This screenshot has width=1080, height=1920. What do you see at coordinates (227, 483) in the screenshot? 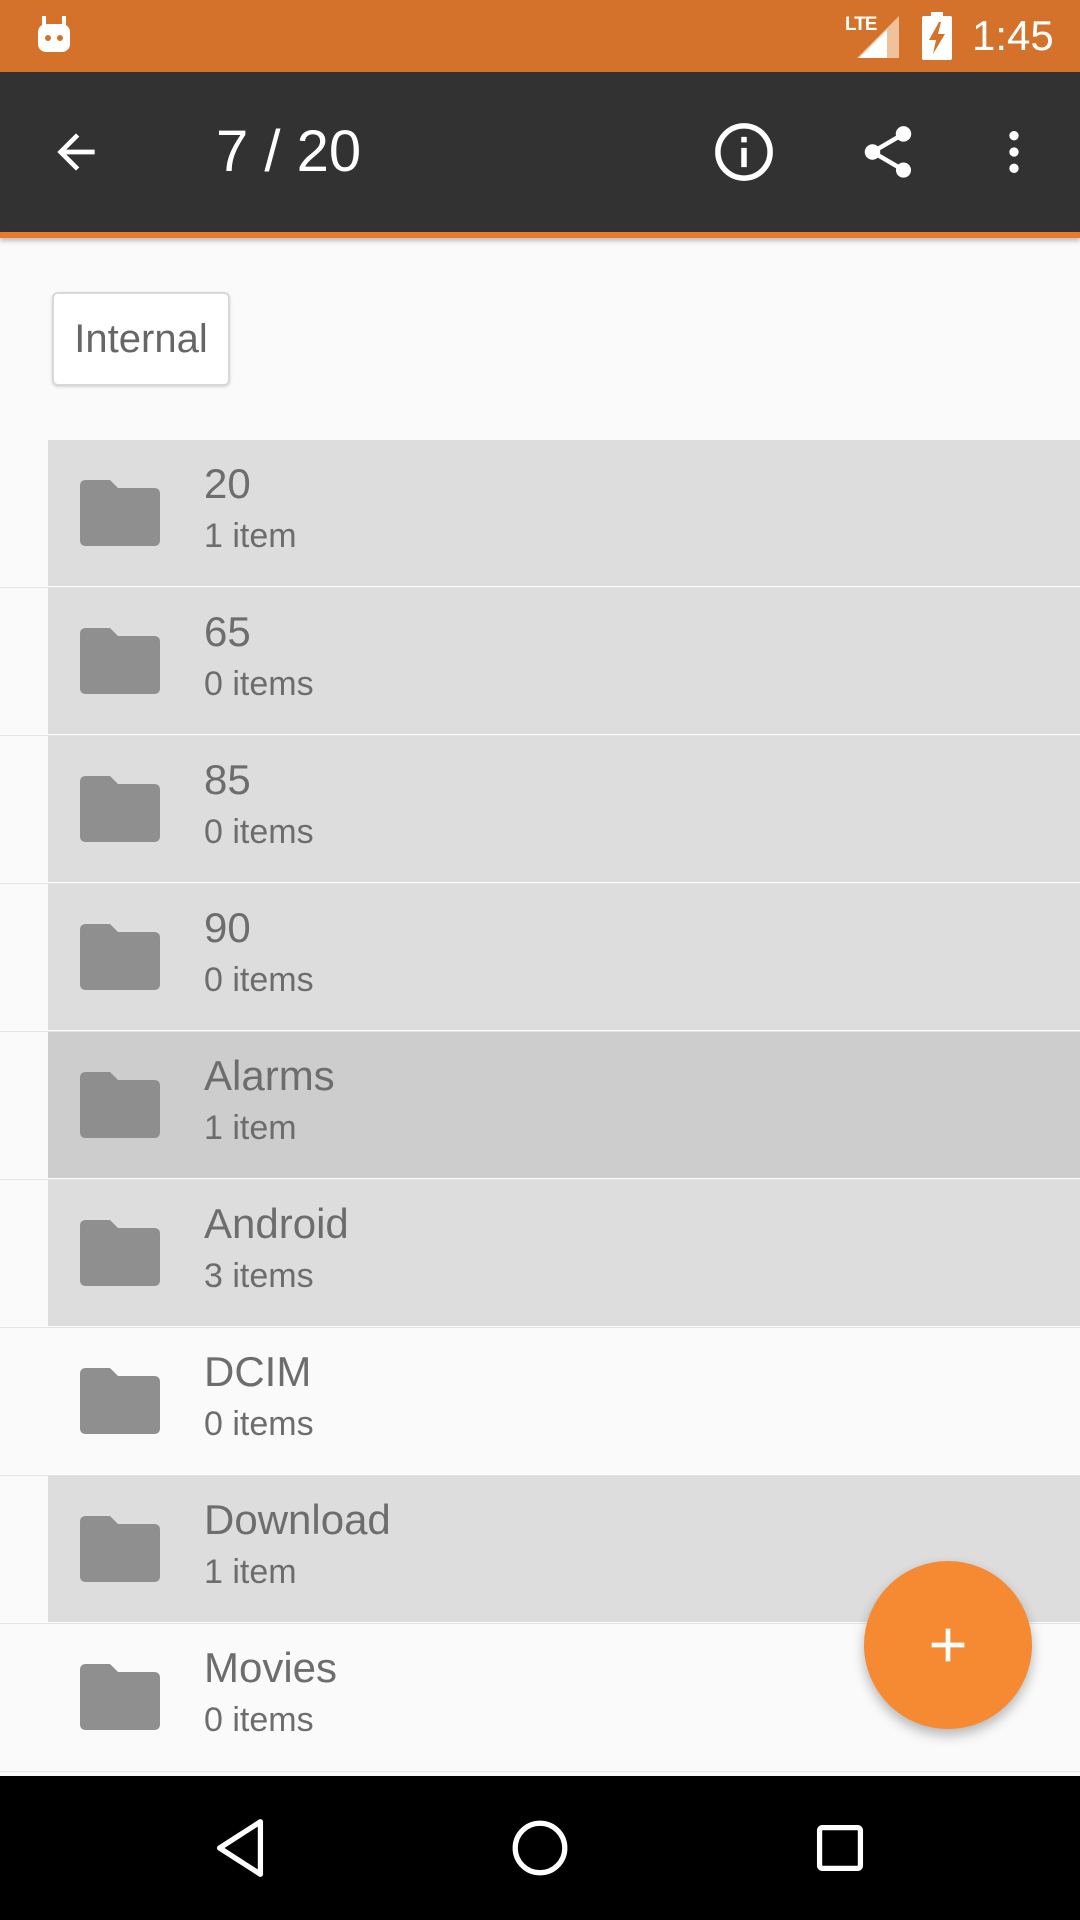
I see `folder-name: 20` at bounding box center [227, 483].